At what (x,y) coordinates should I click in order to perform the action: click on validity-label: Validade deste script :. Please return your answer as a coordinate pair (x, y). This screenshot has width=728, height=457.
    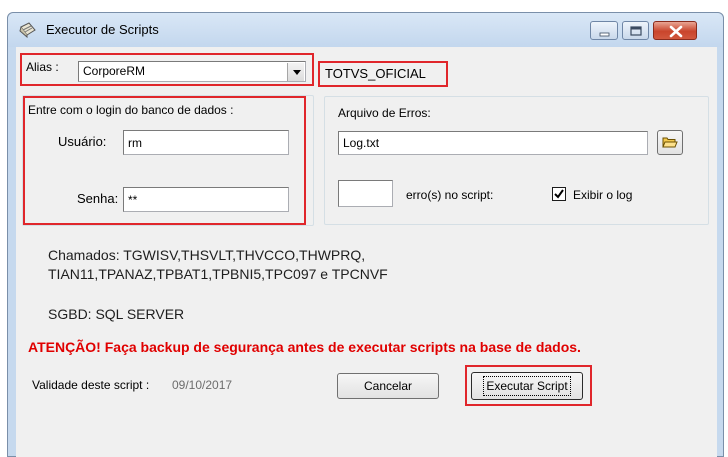
    Looking at the image, I should click on (91, 385).